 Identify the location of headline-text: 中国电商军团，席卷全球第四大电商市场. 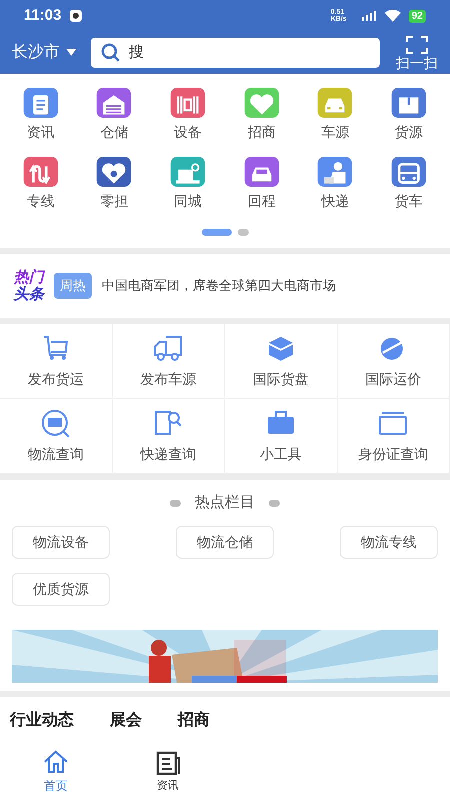
(219, 286).